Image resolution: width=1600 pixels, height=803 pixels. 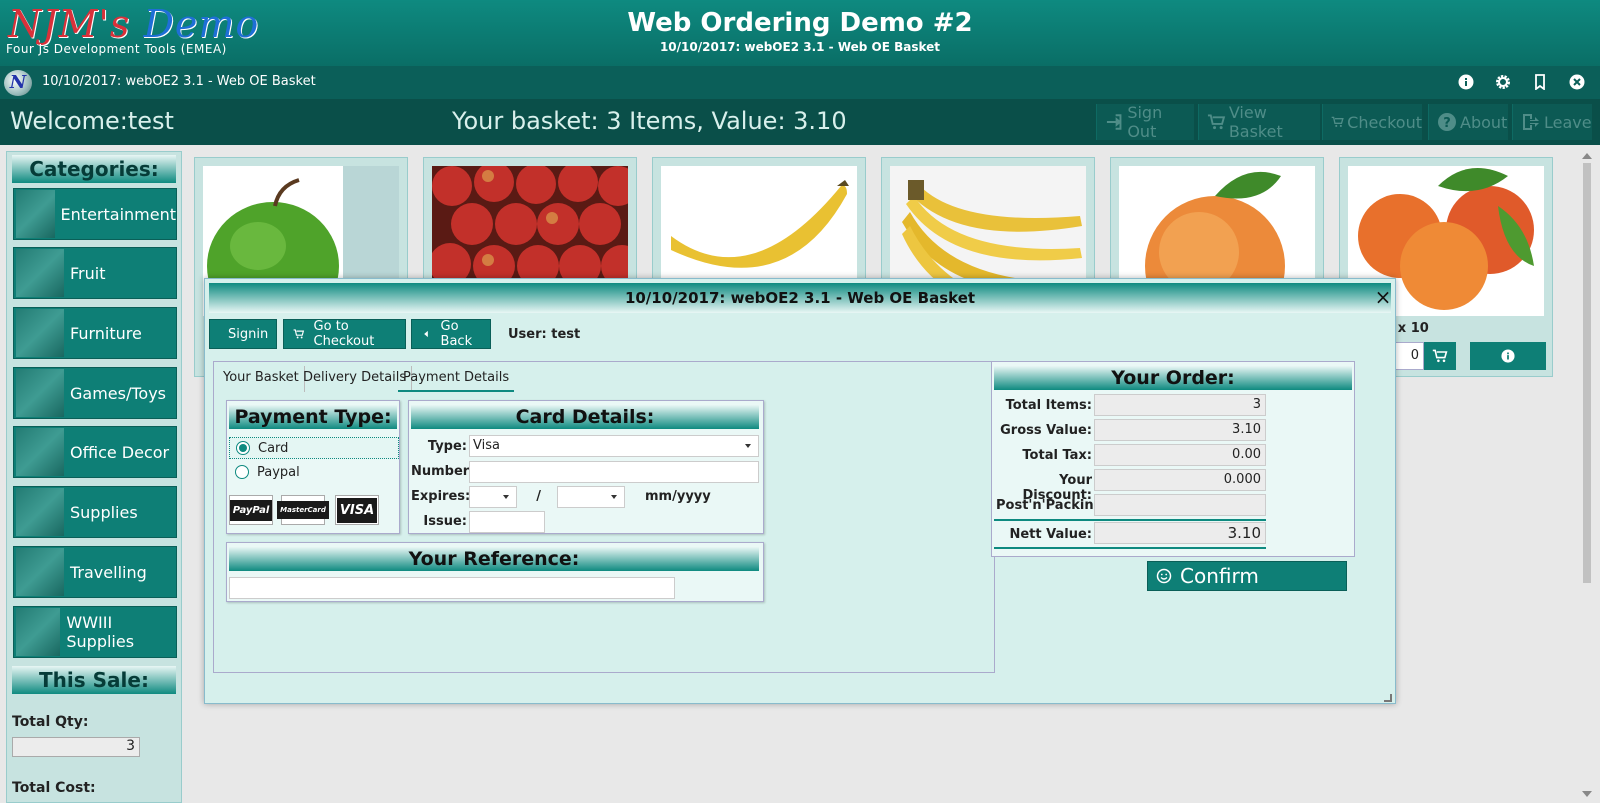 What do you see at coordinates (800, 82) in the screenshot?
I see `window-bar: N 10/10/2017: webOE2 3.1 - Web OE Basket` at bounding box center [800, 82].